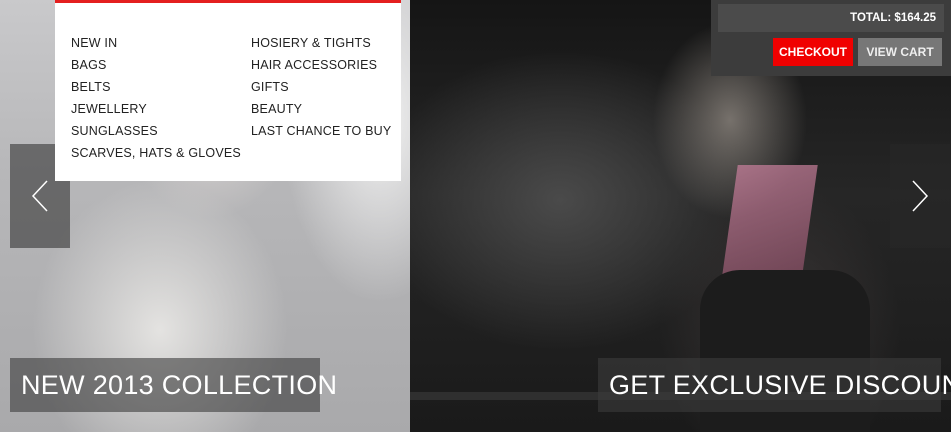 This screenshot has height=443, width=951. I want to click on menu-item-last-chance: LAST CHANCE TO BUY, so click(321, 131).